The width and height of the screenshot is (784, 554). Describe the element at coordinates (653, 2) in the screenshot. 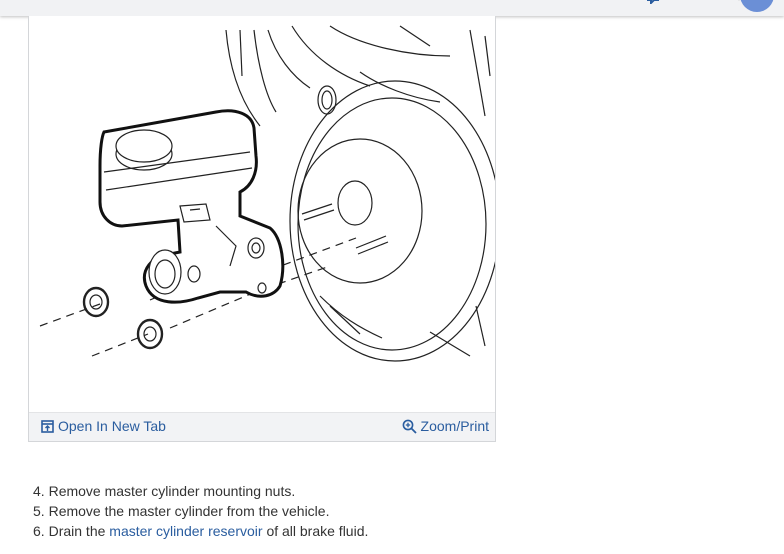

I see `chat-icon` at that location.